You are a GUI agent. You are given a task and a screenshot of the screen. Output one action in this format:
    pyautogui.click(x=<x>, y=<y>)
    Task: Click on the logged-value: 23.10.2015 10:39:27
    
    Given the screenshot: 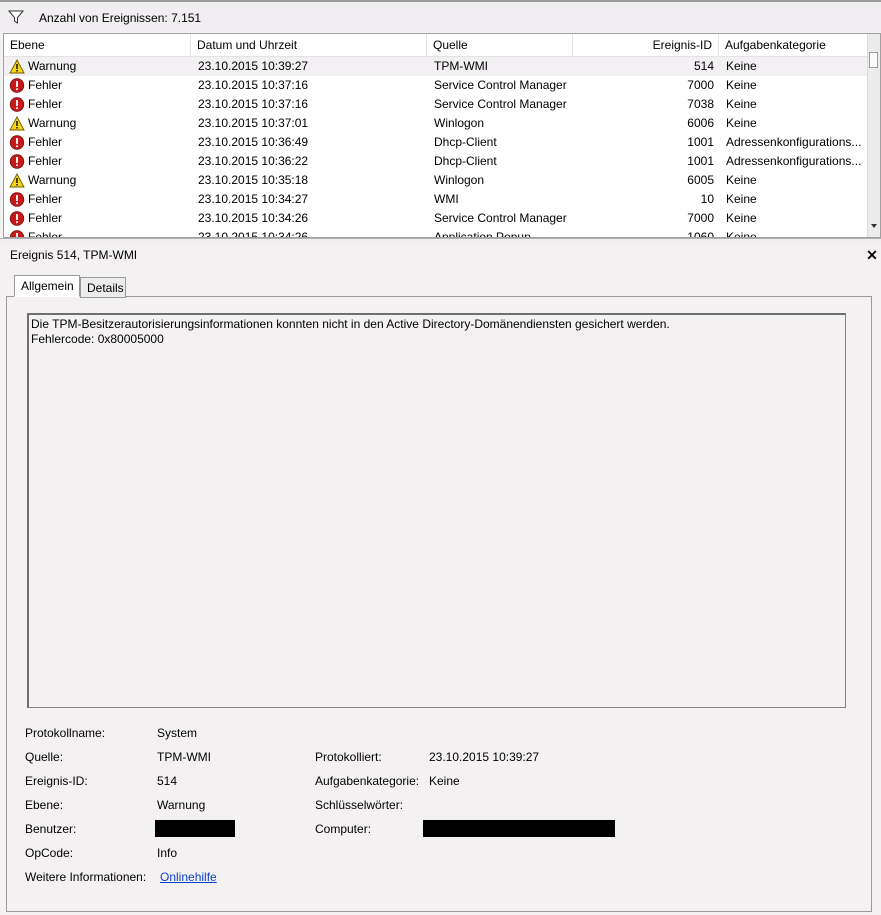 What is the action you would take?
    pyautogui.click(x=484, y=757)
    